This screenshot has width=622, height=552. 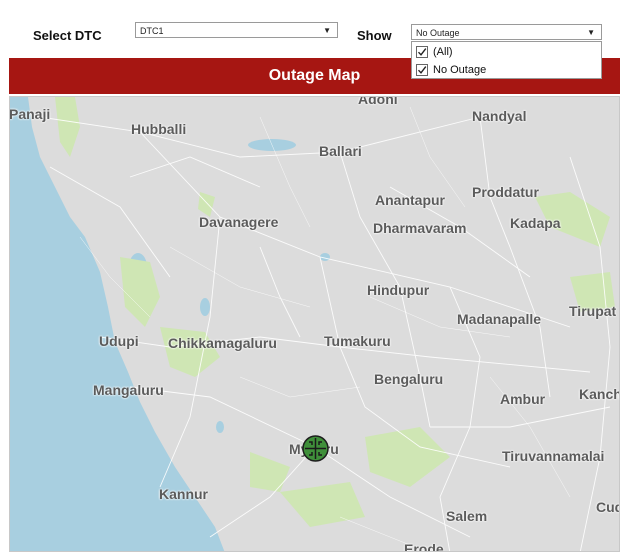 What do you see at coordinates (119, 341) in the screenshot?
I see `city-label: Udupi` at bounding box center [119, 341].